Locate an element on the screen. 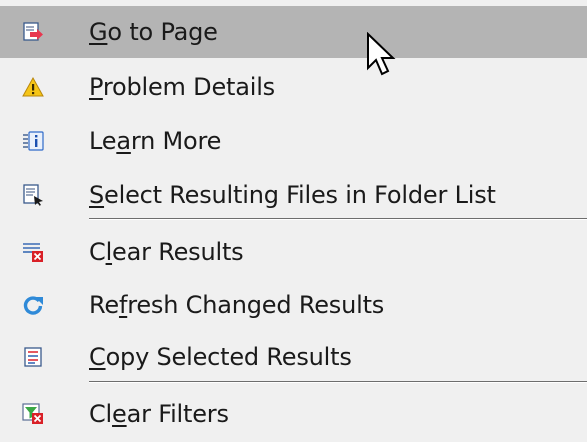 Image resolution: width=587 pixels, height=442 pixels. warning-icon is located at coordinates (33, 87).